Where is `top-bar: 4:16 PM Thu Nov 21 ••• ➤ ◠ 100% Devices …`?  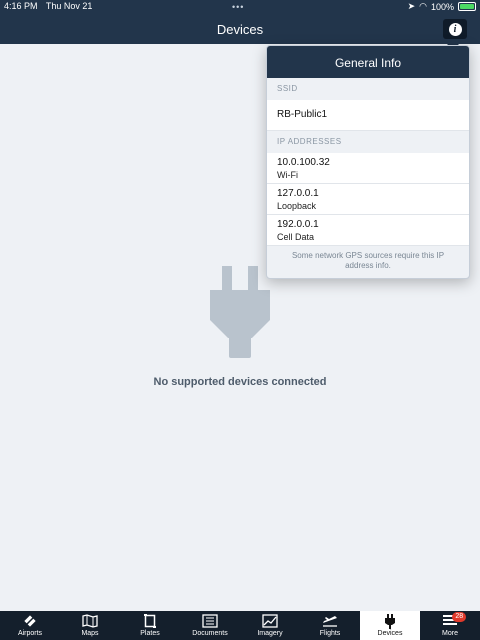 top-bar: 4:16 PM Thu Nov 21 ••• ➤ ◠ 100% Devices … is located at coordinates (240, 22).